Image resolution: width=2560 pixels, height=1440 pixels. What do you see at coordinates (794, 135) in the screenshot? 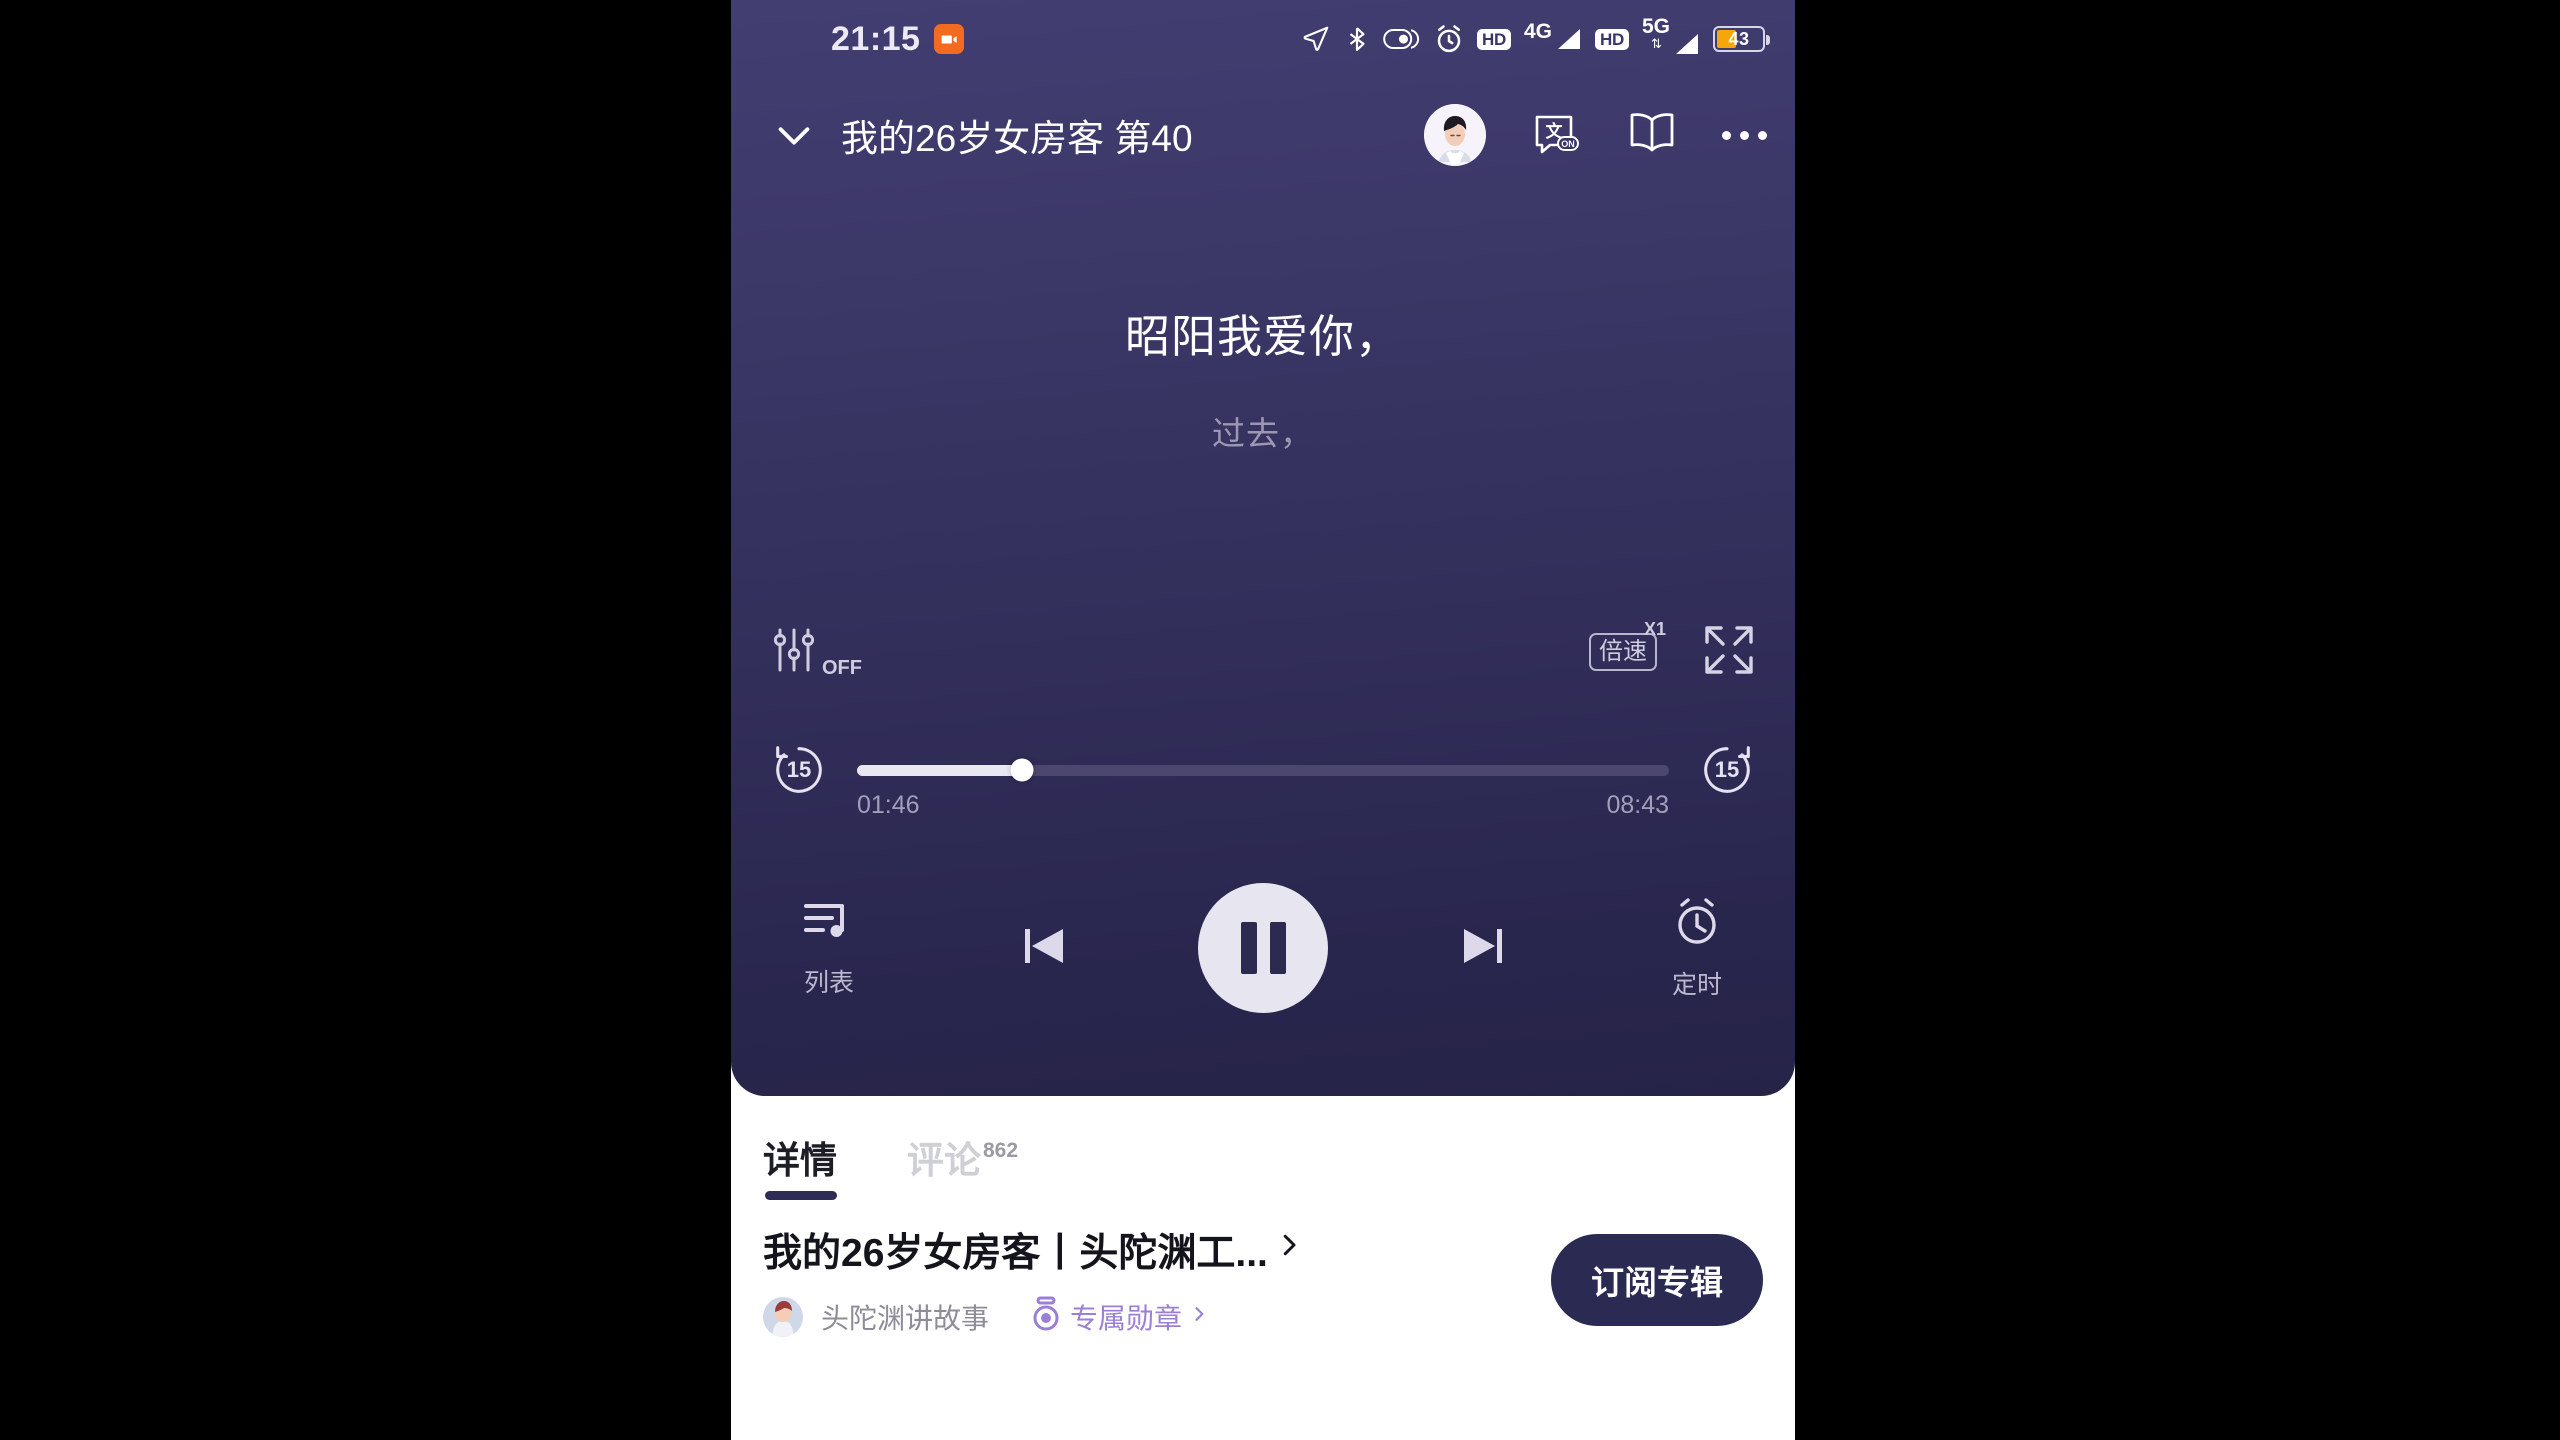
I see `chevron-down-icon` at bounding box center [794, 135].